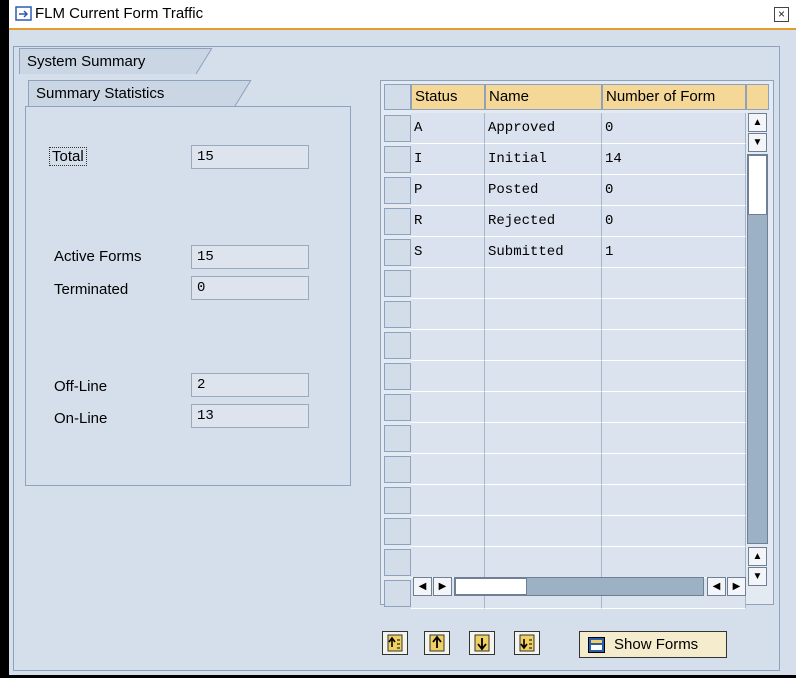  What do you see at coordinates (250, 385) in the screenshot?
I see `off-line-field: 2` at bounding box center [250, 385].